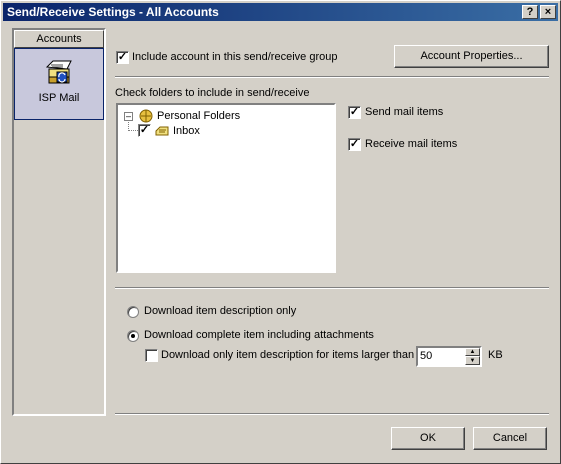  What do you see at coordinates (113, 12) in the screenshot?
I see `window-title: Send/Receive Settings - All Accounts` at bounding box center [113, 12].